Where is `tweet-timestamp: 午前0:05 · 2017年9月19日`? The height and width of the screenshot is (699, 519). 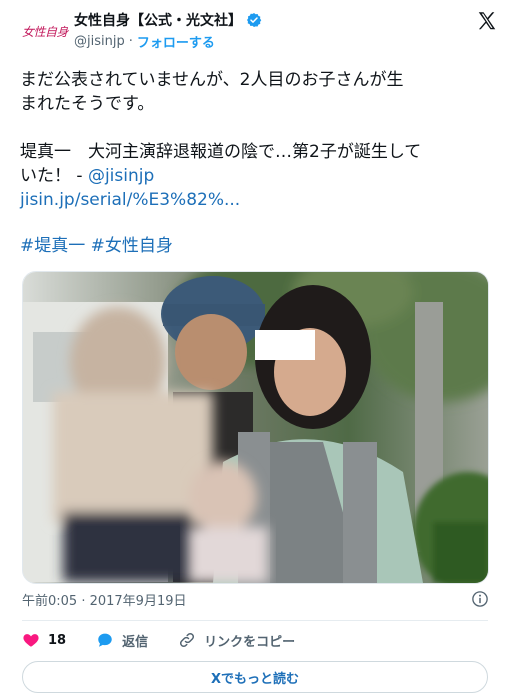
tweet-timestamp: 午前0:05 · 2017年9月19日 is located at coordinates (104, 599).